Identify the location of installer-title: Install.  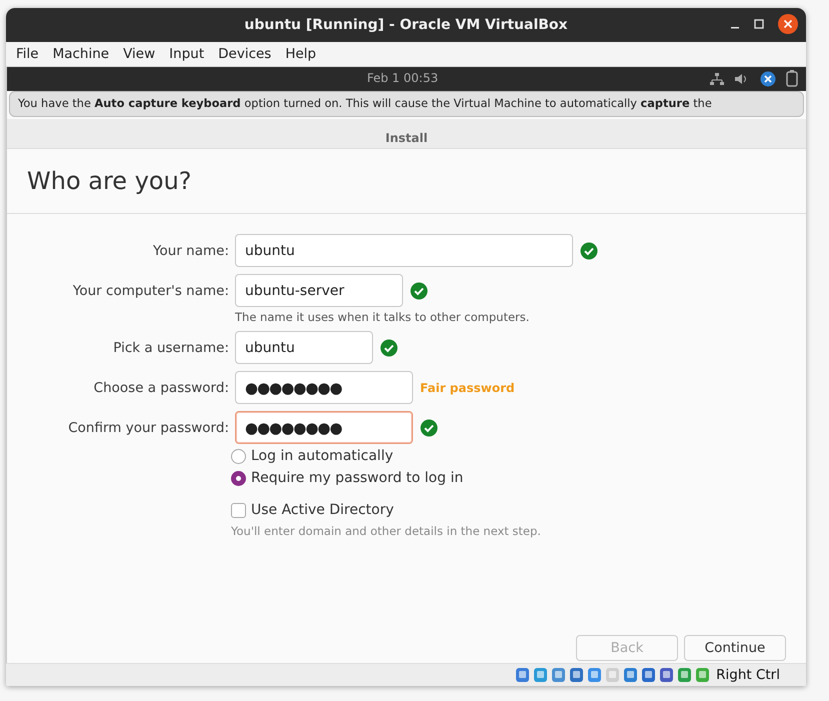
(406, 138).